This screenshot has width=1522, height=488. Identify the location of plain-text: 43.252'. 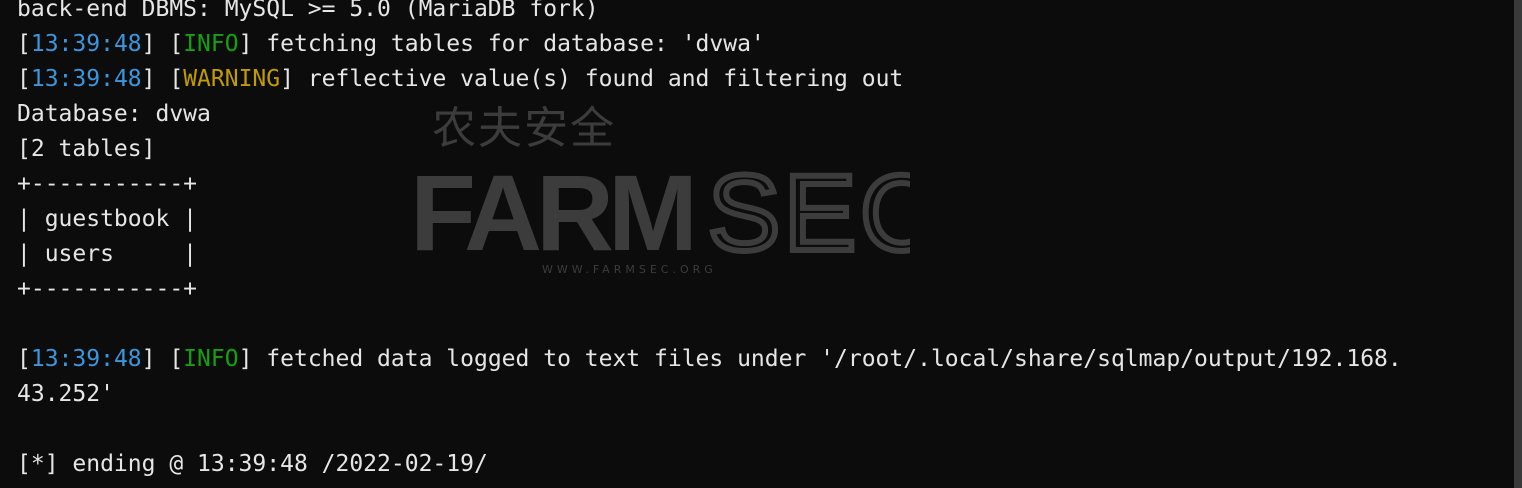
(65, 394).